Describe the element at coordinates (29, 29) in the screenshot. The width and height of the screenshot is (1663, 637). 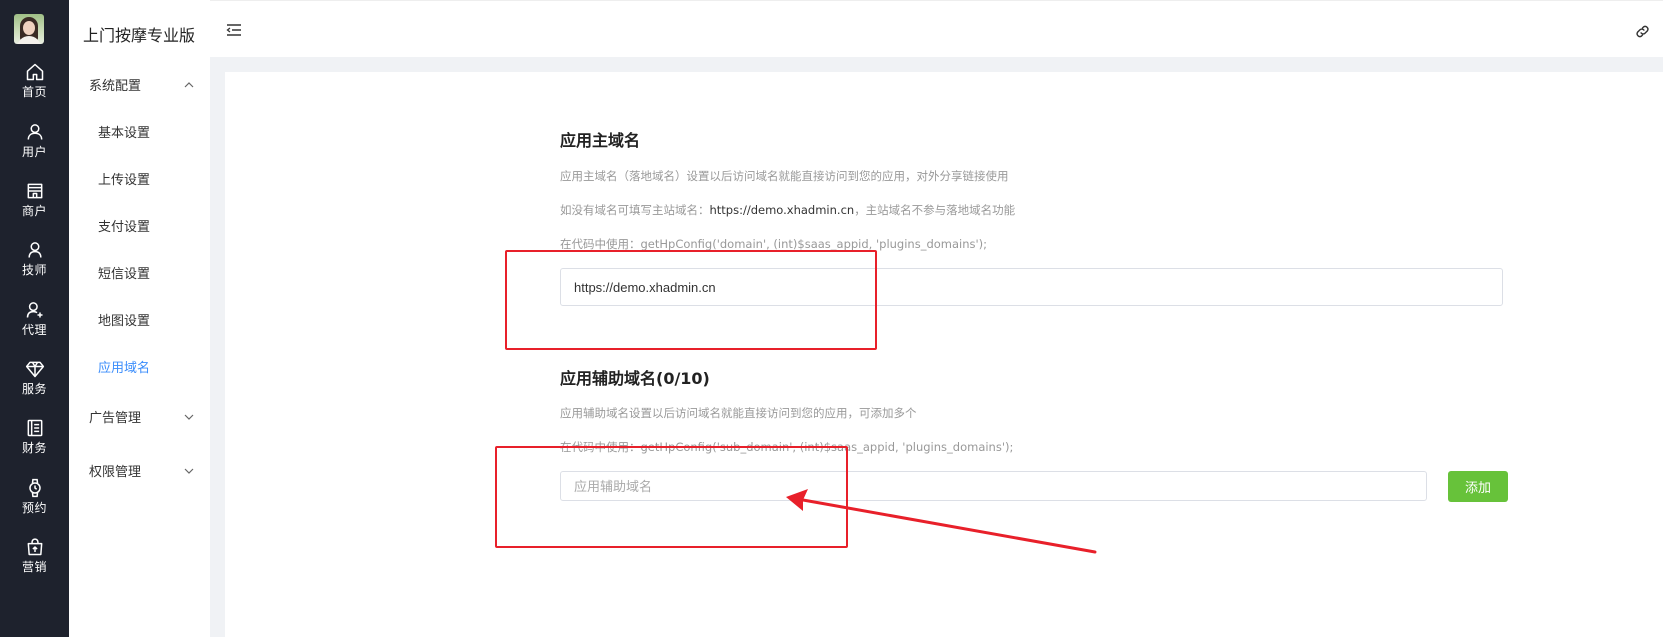
I see `avatar` at that location.